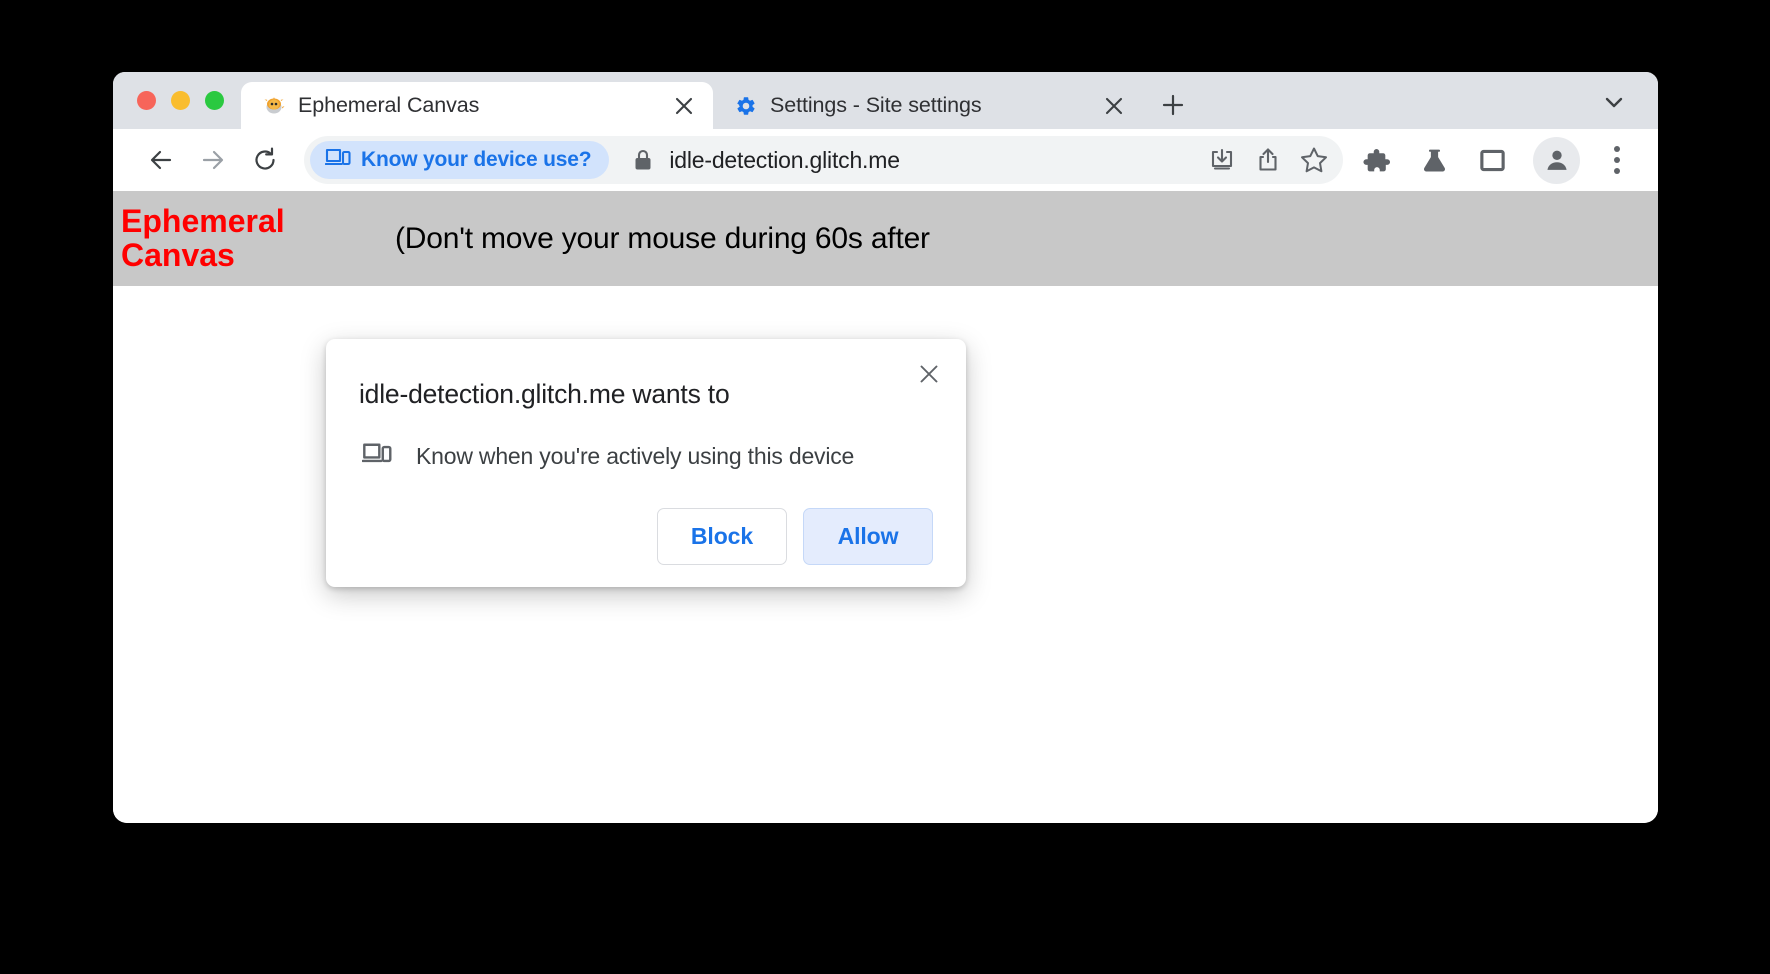 The image size is (1770, 974). I want to click on share-icon, so click(1268, 160).